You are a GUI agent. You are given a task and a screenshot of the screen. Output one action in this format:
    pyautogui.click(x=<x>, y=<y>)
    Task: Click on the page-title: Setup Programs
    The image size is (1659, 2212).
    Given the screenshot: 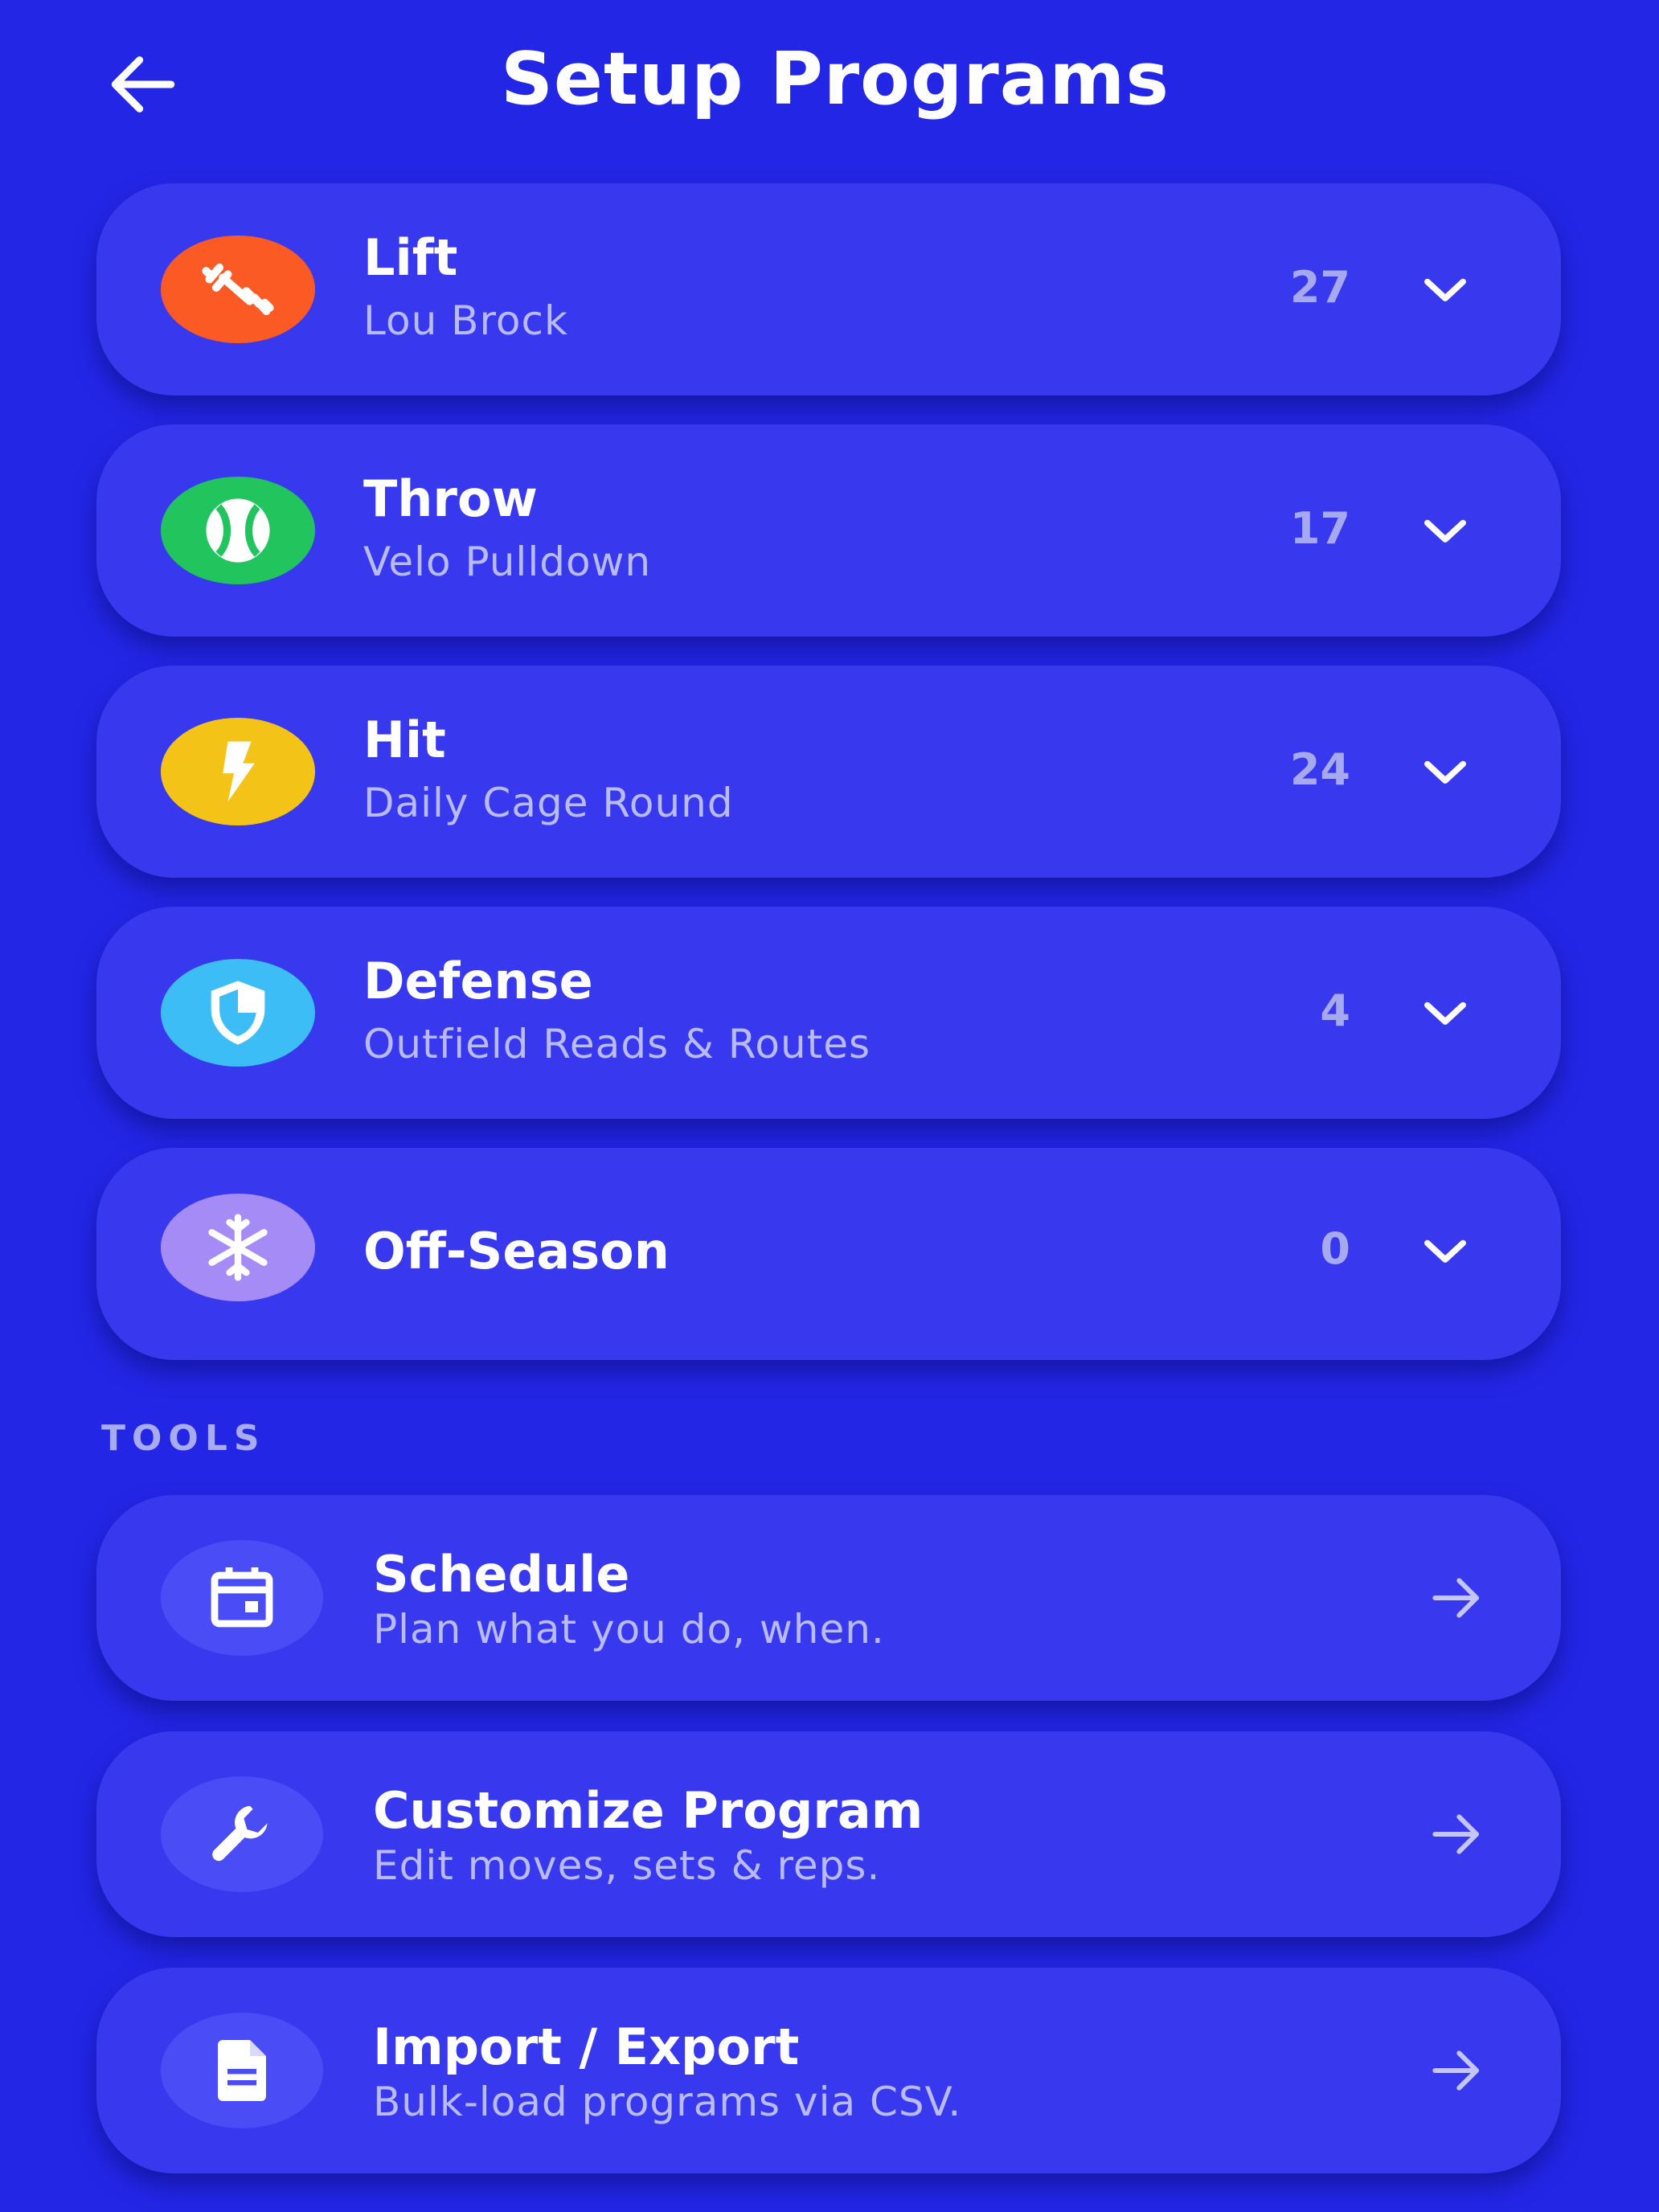 What is the action you would take?
    pyautogui.click(x=835, y=79)
    